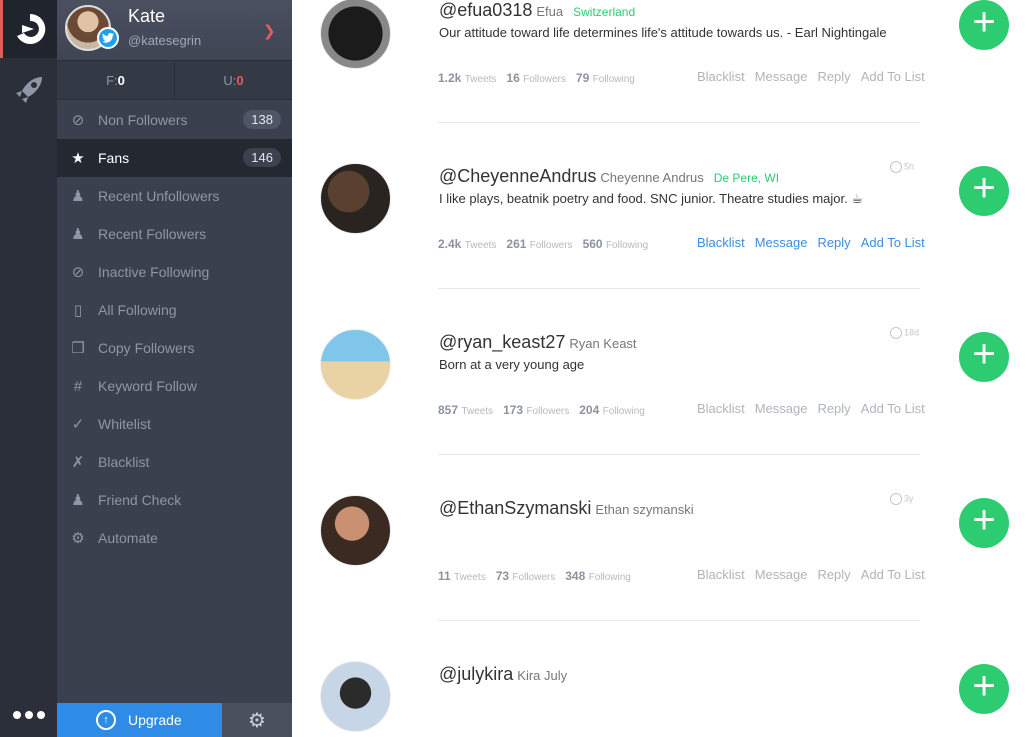 The image size is (1030, 737). Describe the element at coordinates (174, 500) in the screenshot. I see `sidebar-item-friend-check: ♟ Friend Check` at that location.